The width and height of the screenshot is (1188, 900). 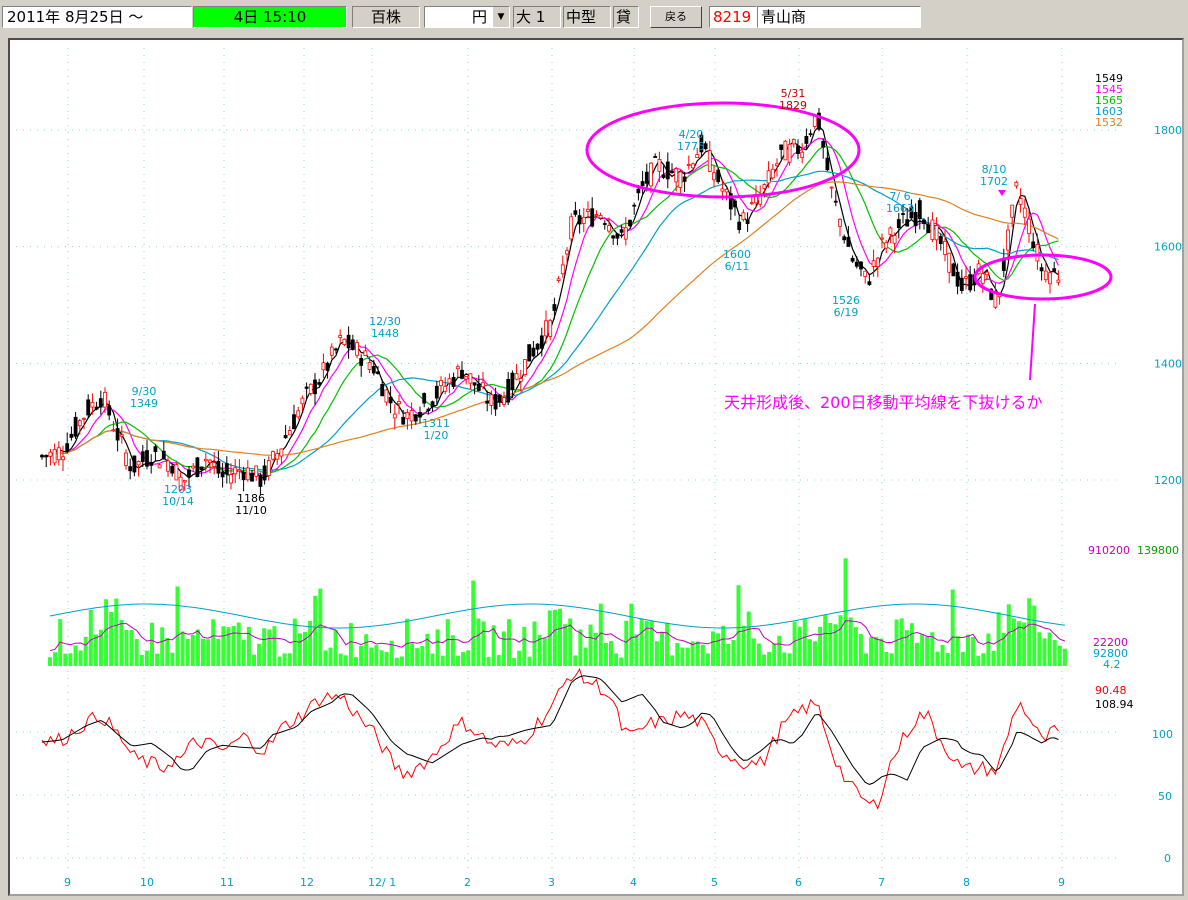 I want to click on model-label: 中型, so click(x=587, y=17).